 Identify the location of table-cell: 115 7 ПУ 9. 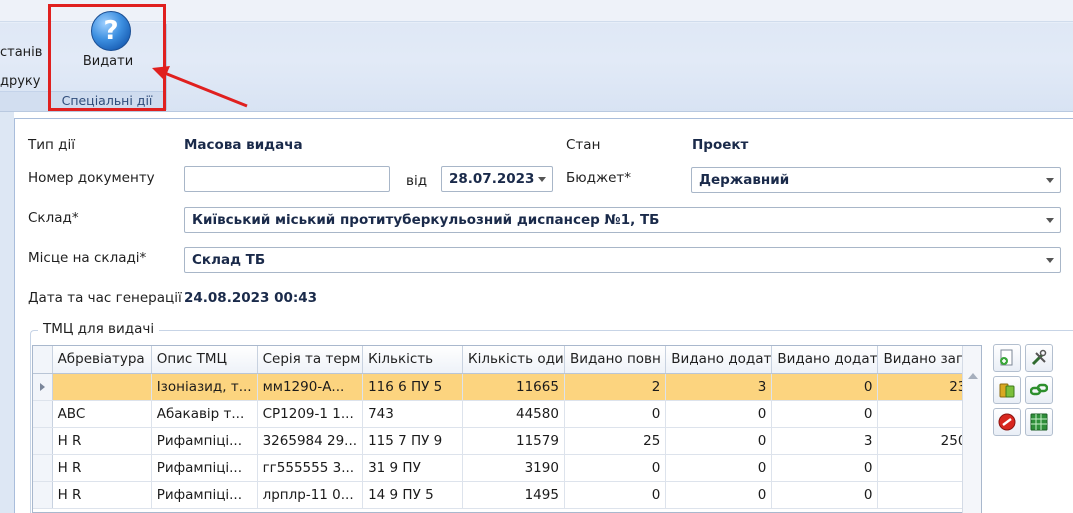
(412, 441).